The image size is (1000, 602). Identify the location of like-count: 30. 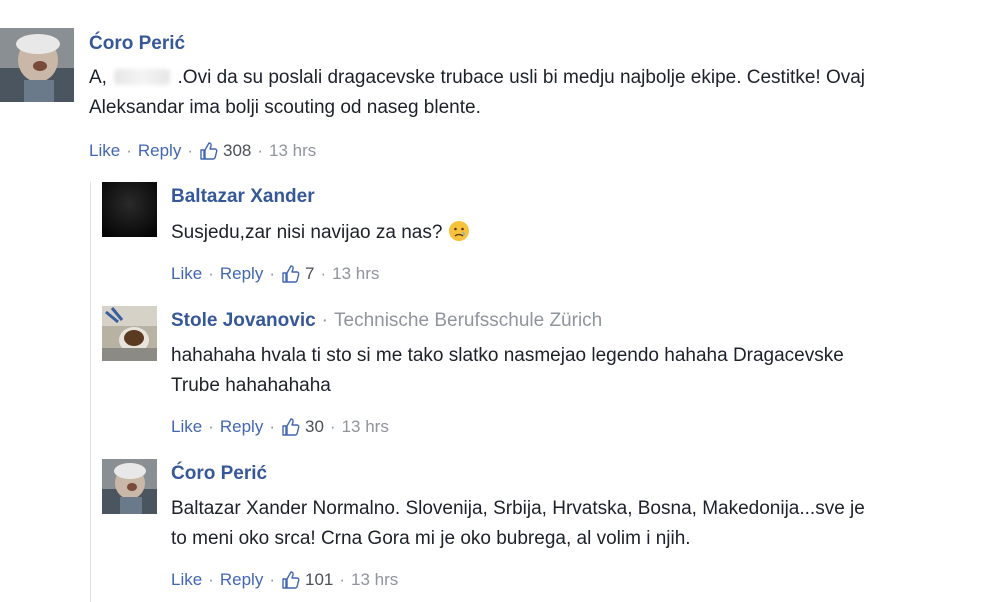
(314, 427).